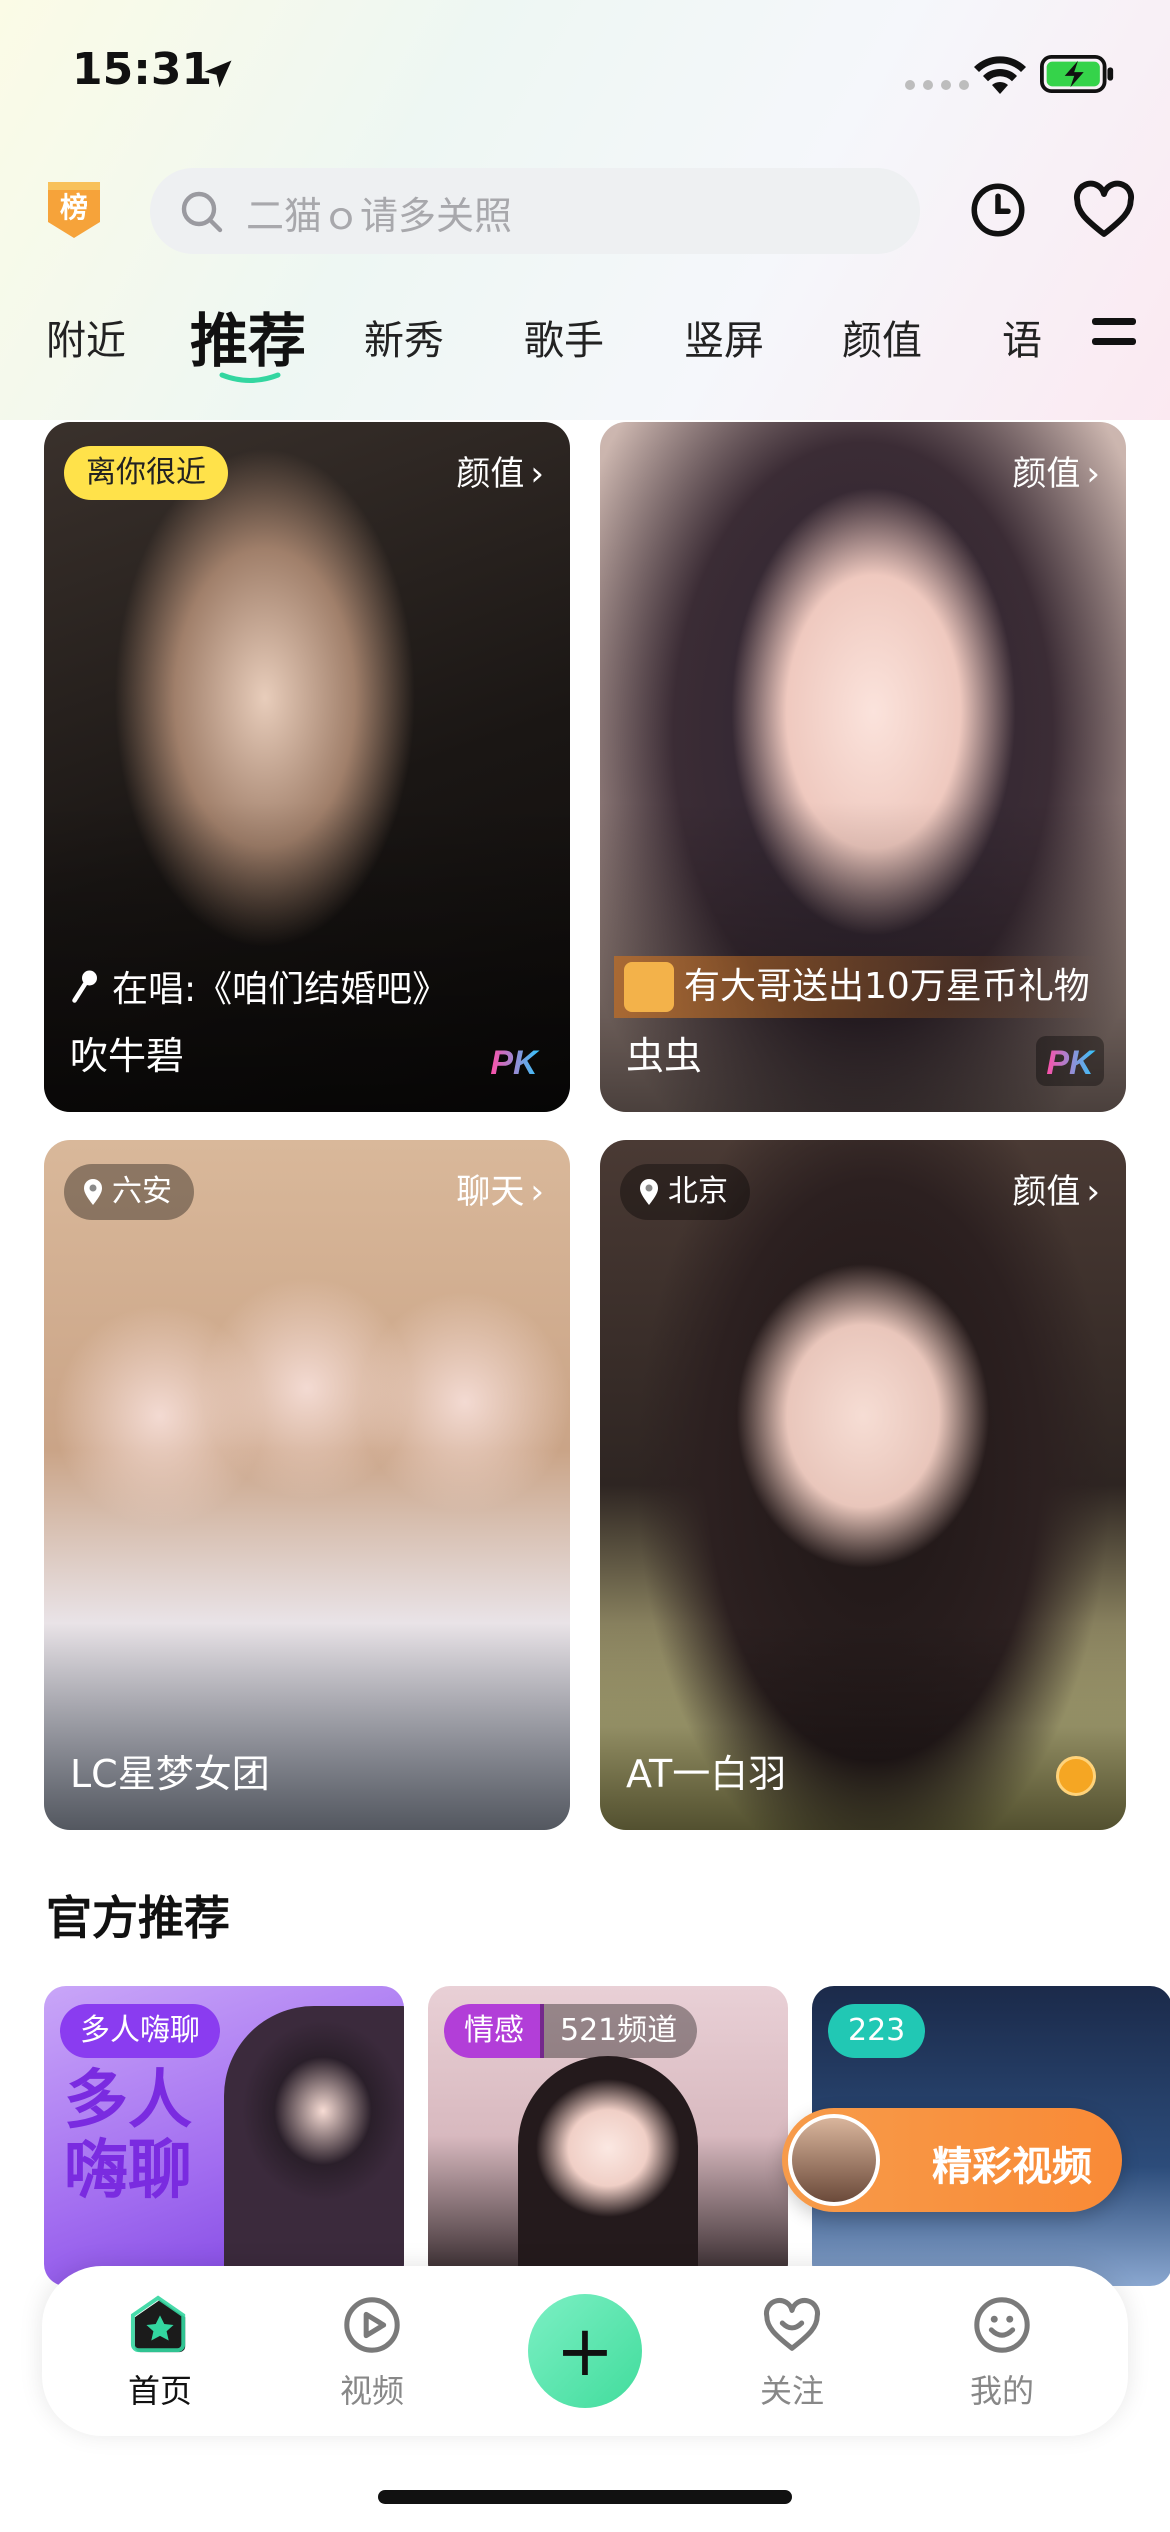  What do you see at coordinates (863, 1485) in the screenshot?
I see `live-card: 北京 颜值 › AT一白羽` at bounding box center [863, 1485].